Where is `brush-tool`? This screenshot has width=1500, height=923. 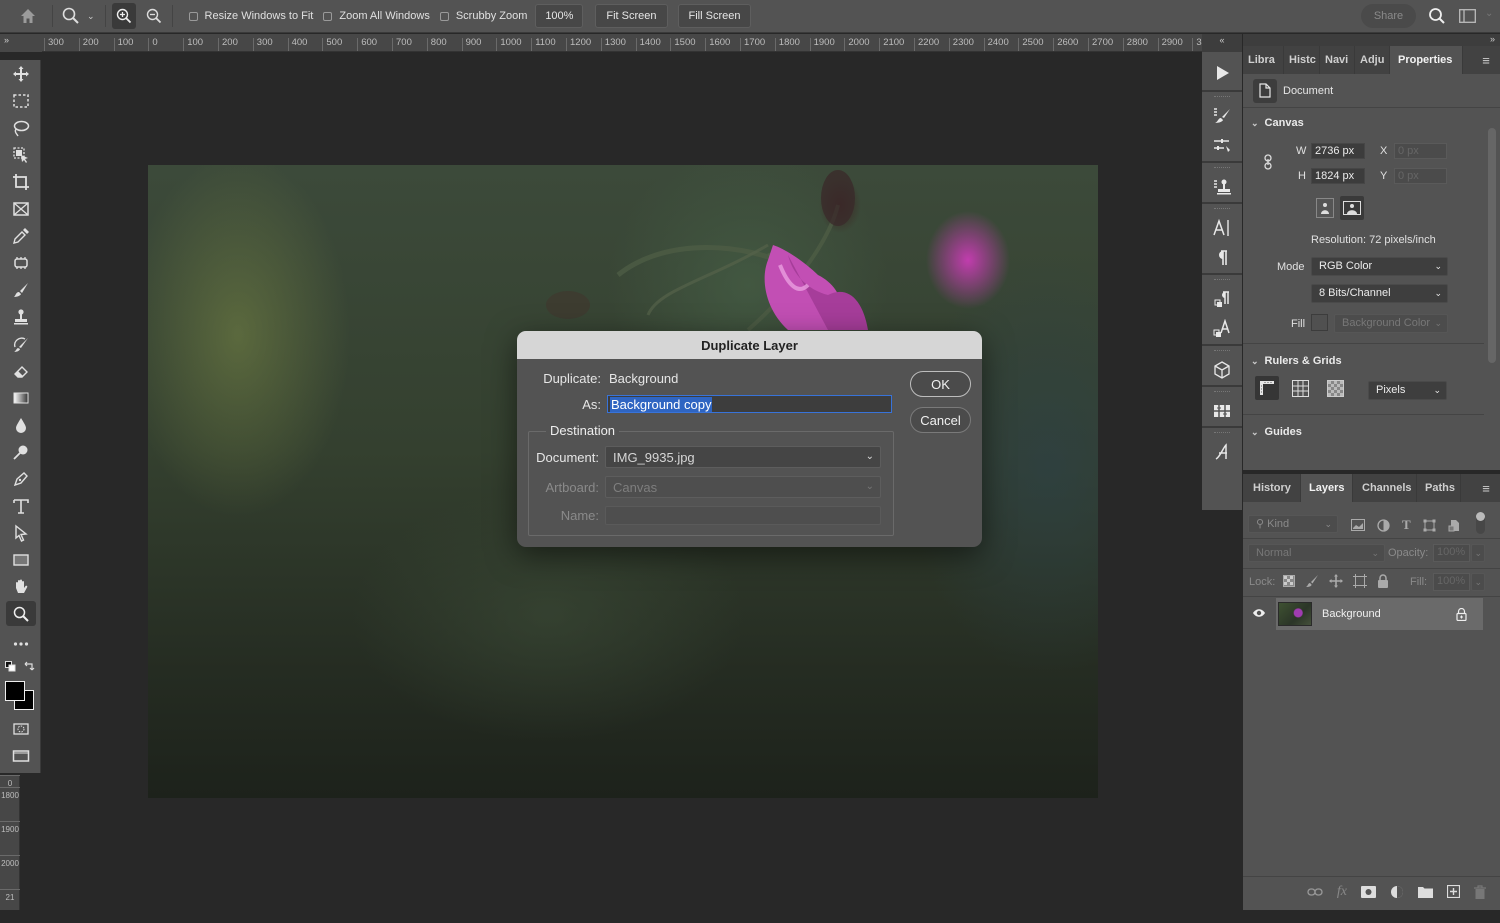
brush-tool is located at coordinates (20, 289).